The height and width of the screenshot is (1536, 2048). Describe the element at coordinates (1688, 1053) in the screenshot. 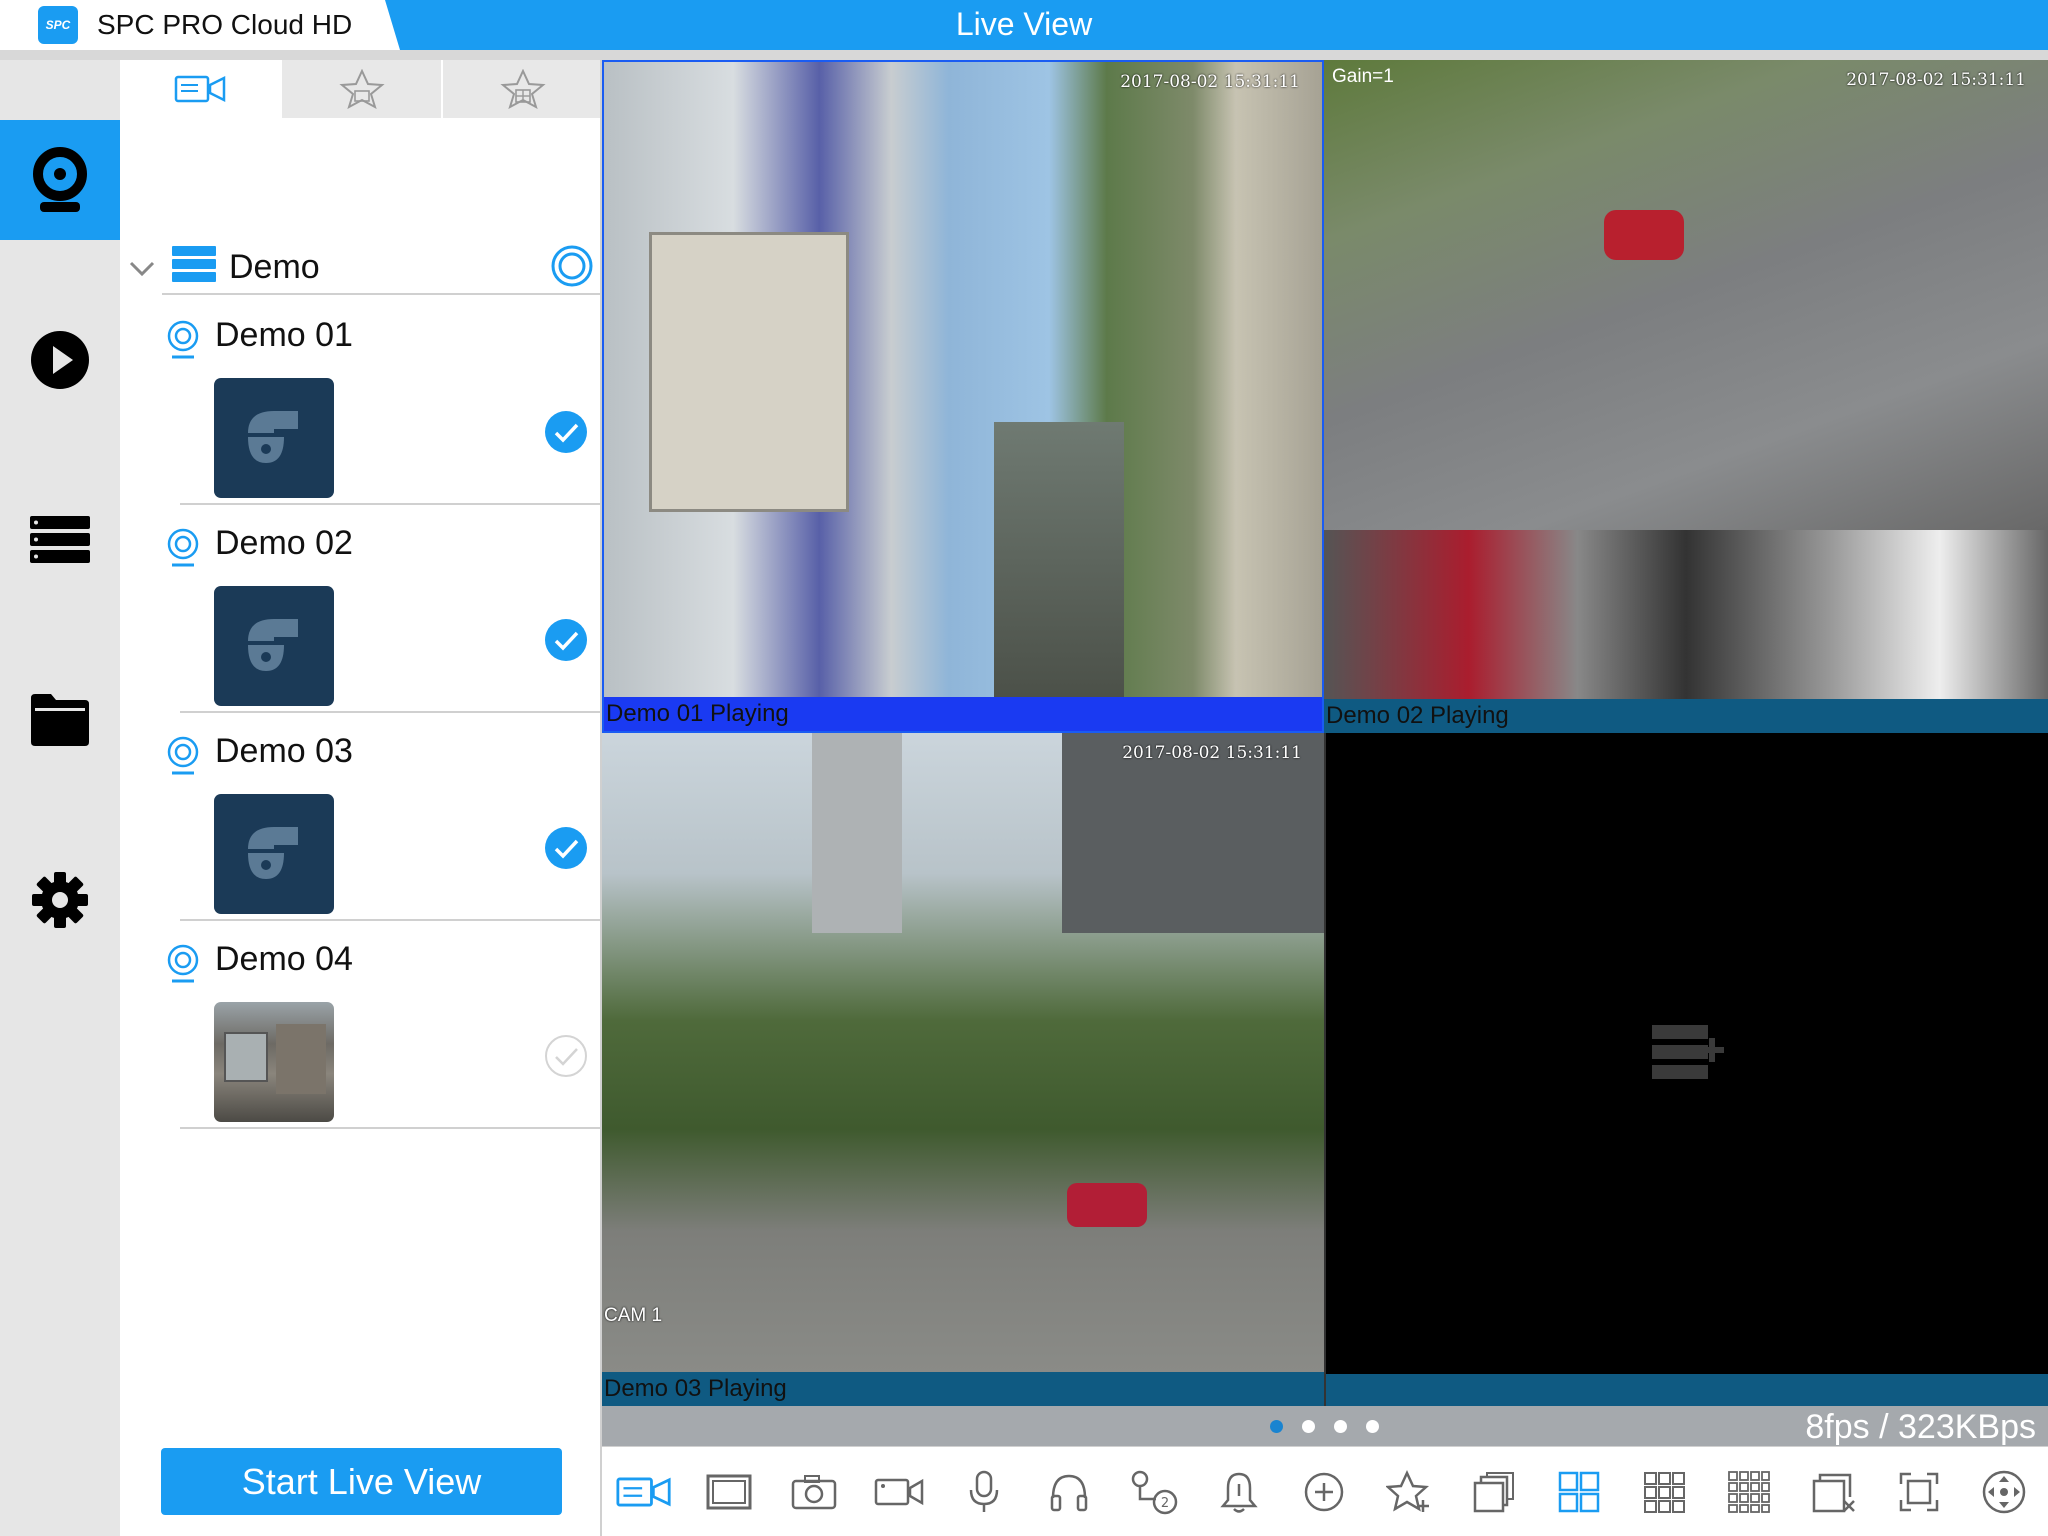

I see `add-device-icon` at that location.